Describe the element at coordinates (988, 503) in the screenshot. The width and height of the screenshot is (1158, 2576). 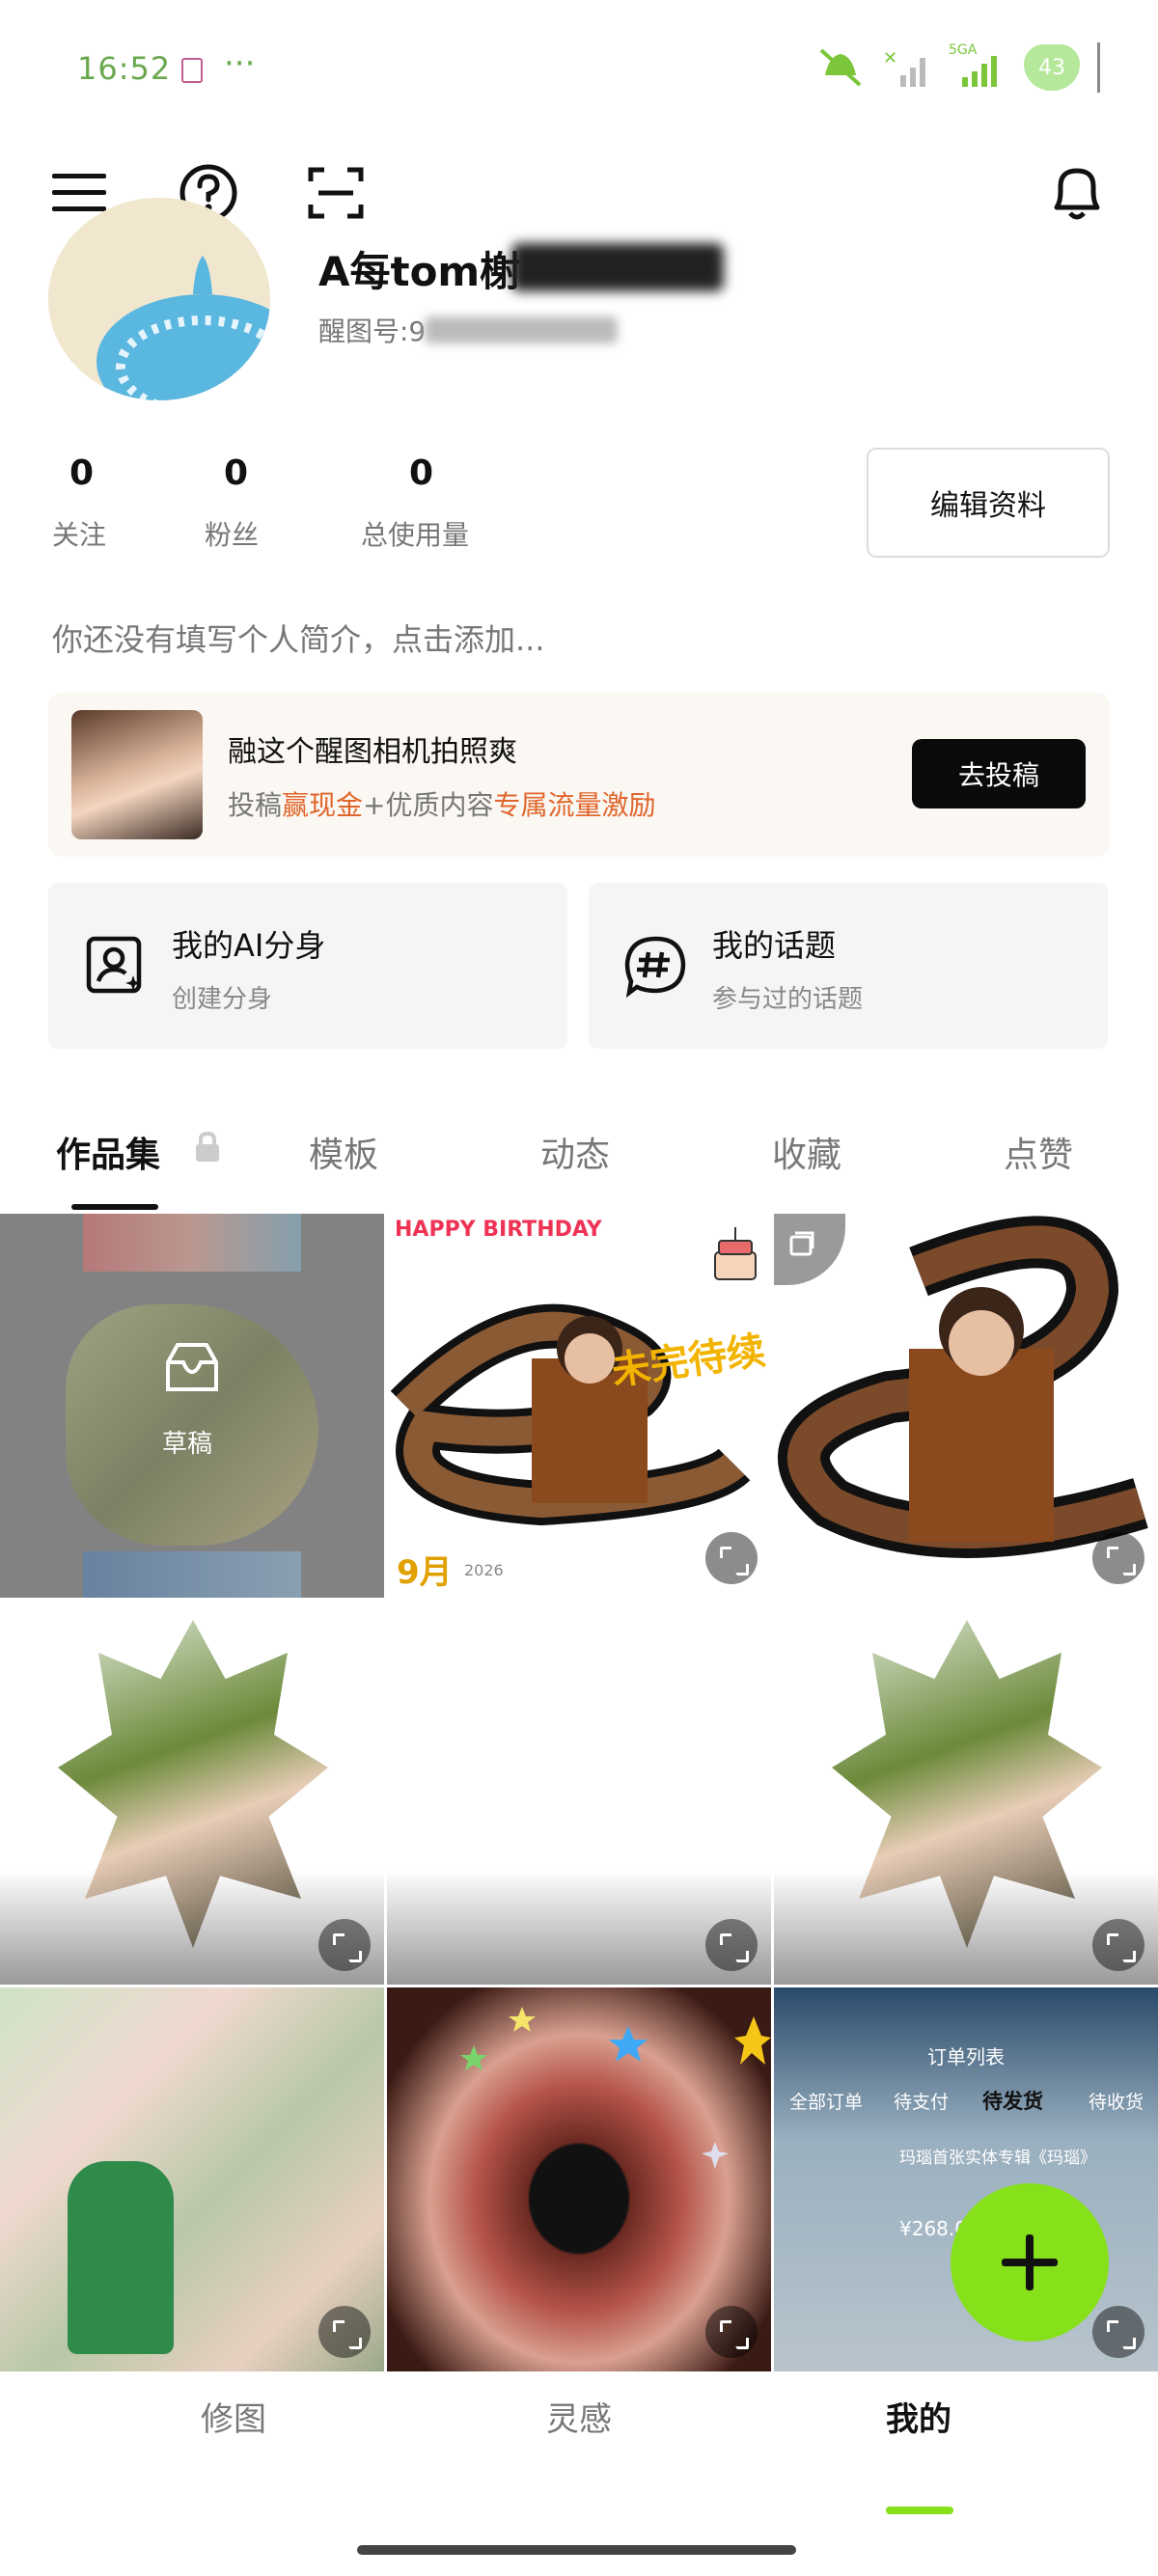
I see `edit-profile-button: 编辑资料` at that location.